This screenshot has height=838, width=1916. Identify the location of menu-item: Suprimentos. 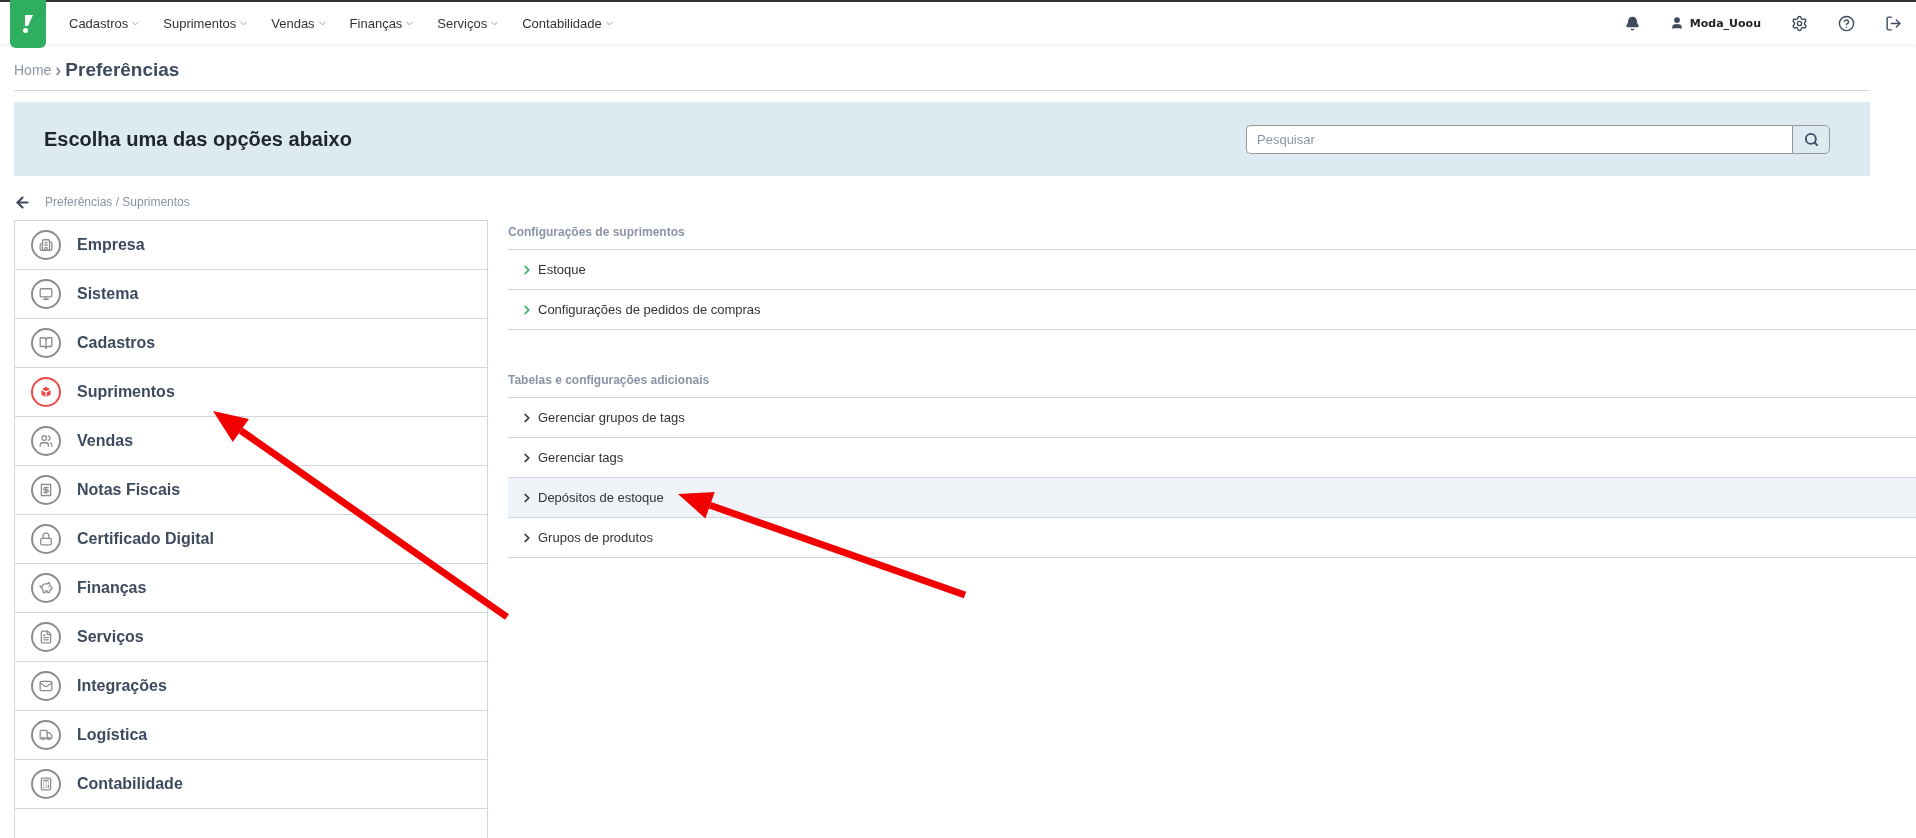
(206, 23).